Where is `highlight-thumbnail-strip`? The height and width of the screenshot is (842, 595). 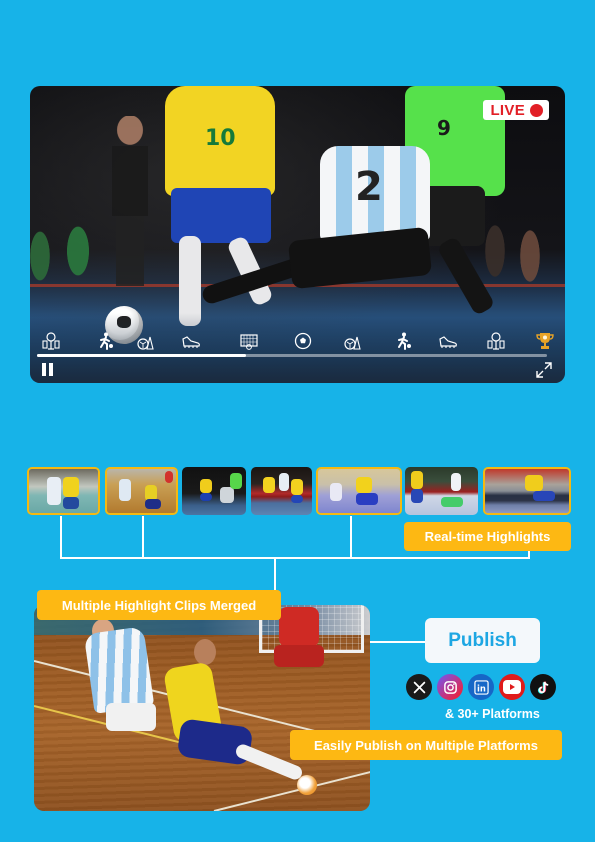 highlight-thumbnail-strip is located at coordinates (299, 491).